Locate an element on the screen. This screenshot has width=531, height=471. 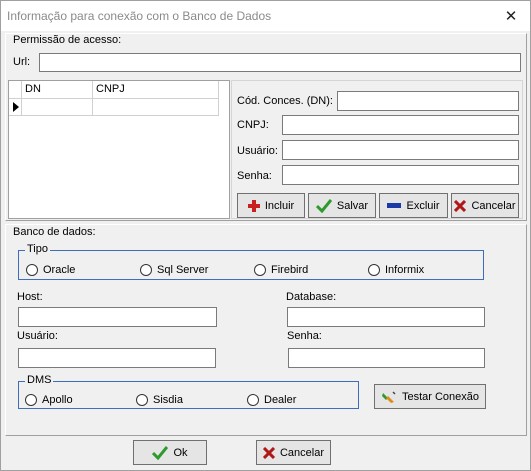
salvar-button: Salvar is located at coordinates (342, 205).